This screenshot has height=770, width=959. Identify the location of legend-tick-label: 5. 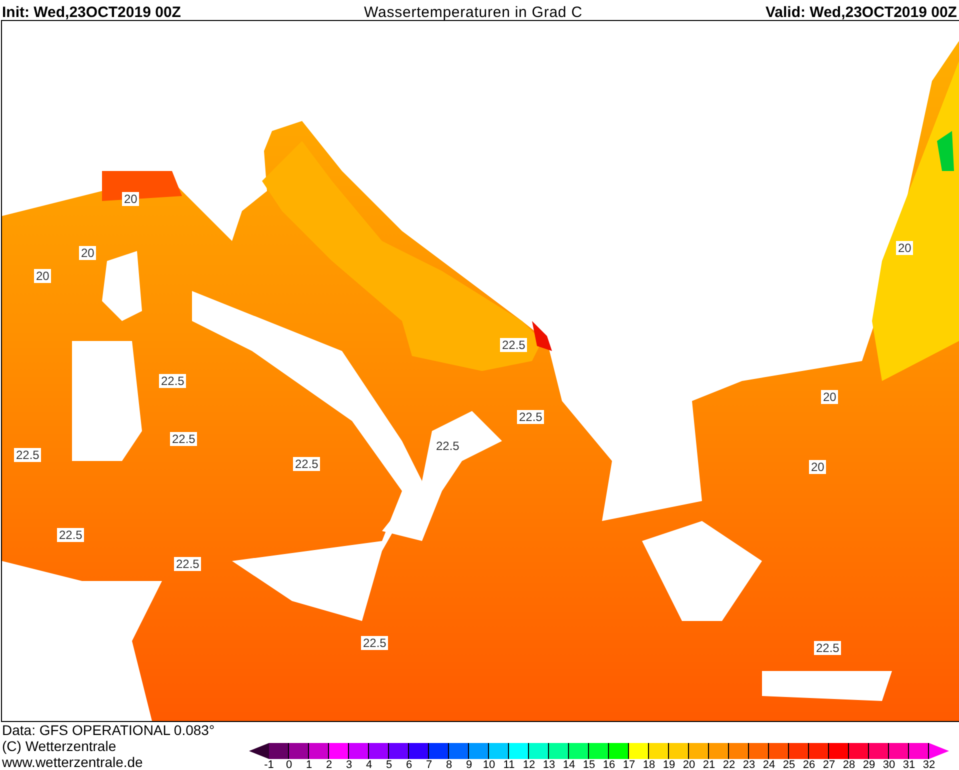
(389, 764).